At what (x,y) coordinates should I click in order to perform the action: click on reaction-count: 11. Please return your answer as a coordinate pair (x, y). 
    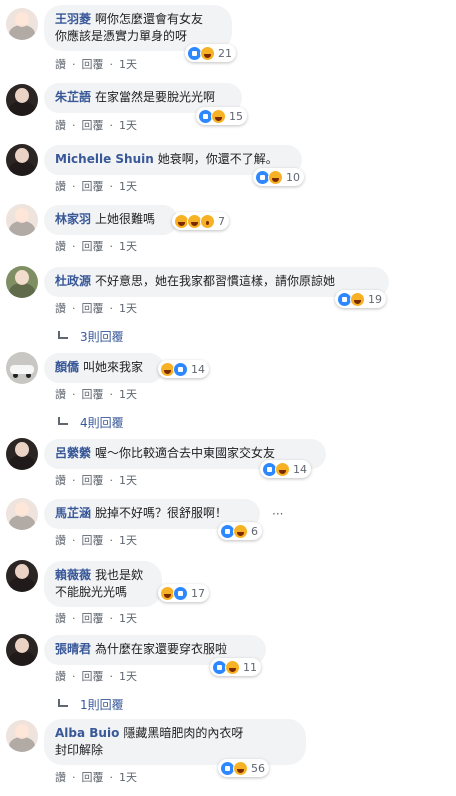
    Looking at the image, I should click on (250, 667).